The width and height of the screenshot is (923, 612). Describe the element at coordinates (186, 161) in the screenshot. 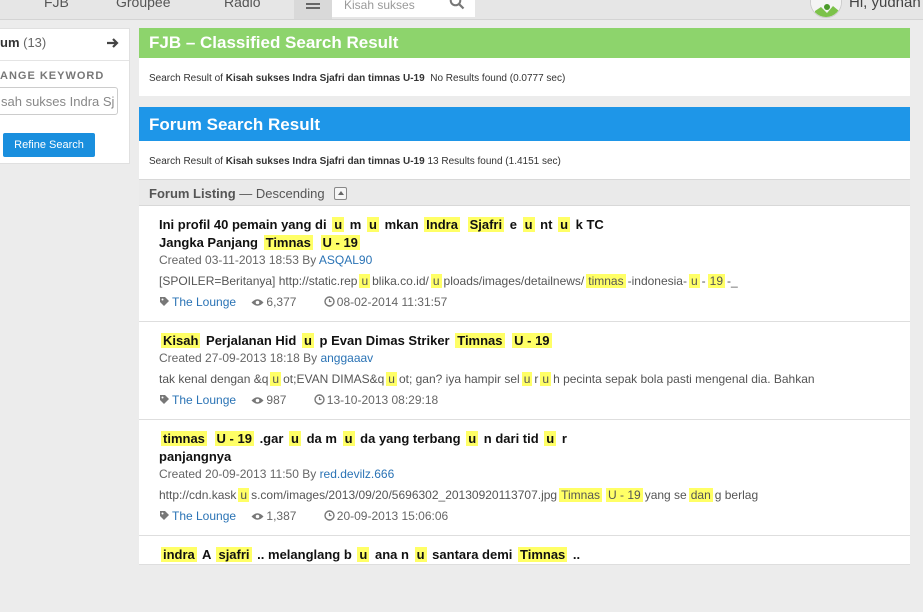

I see `forum-prefix: Search Result of` at that location.